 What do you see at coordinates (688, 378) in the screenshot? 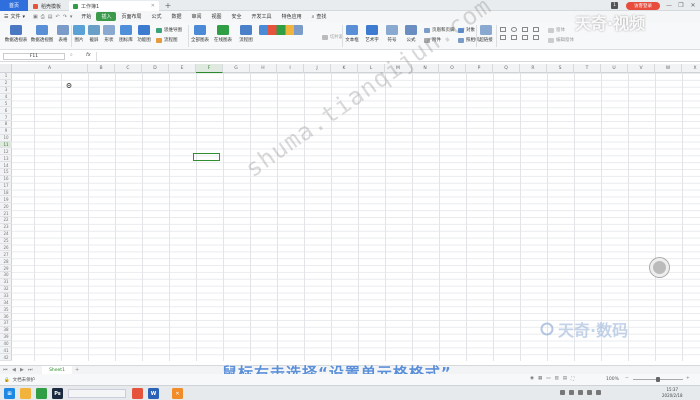
I see `zoom-in-icon: +` at bounding box center [688, 378].